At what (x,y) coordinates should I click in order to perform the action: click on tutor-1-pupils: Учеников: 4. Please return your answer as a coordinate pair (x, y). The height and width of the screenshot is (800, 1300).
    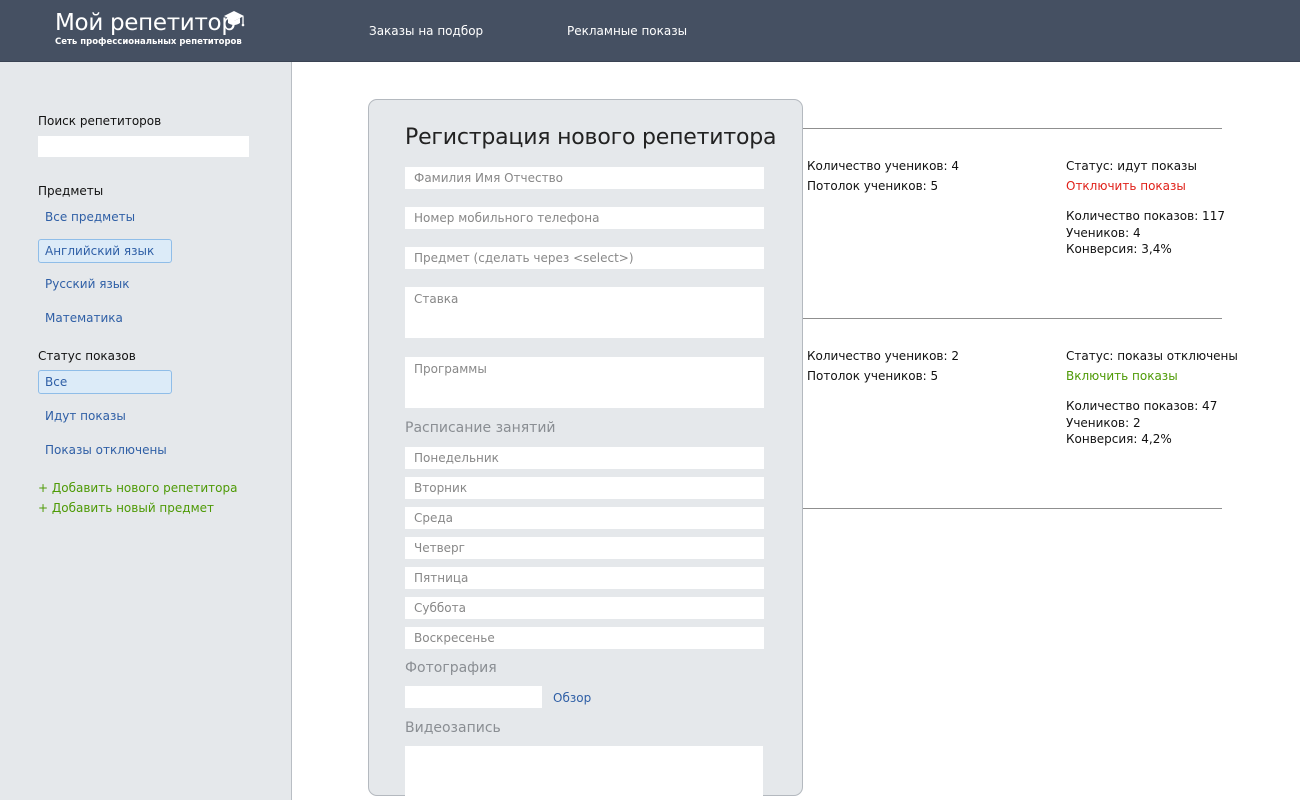
    Looking at the image, I should click on (1103, 233).